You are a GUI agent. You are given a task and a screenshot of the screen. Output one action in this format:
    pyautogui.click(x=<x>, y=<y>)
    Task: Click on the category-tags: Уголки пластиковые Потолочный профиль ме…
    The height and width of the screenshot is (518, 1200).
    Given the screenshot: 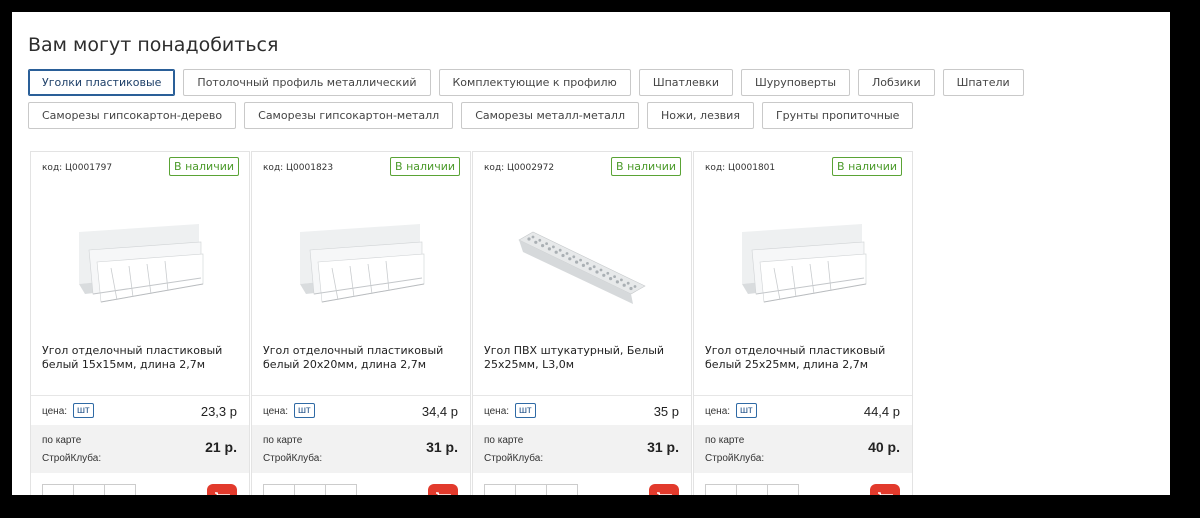 What is the action you would take?
    pyautogui.click(x=588, y=102)
    